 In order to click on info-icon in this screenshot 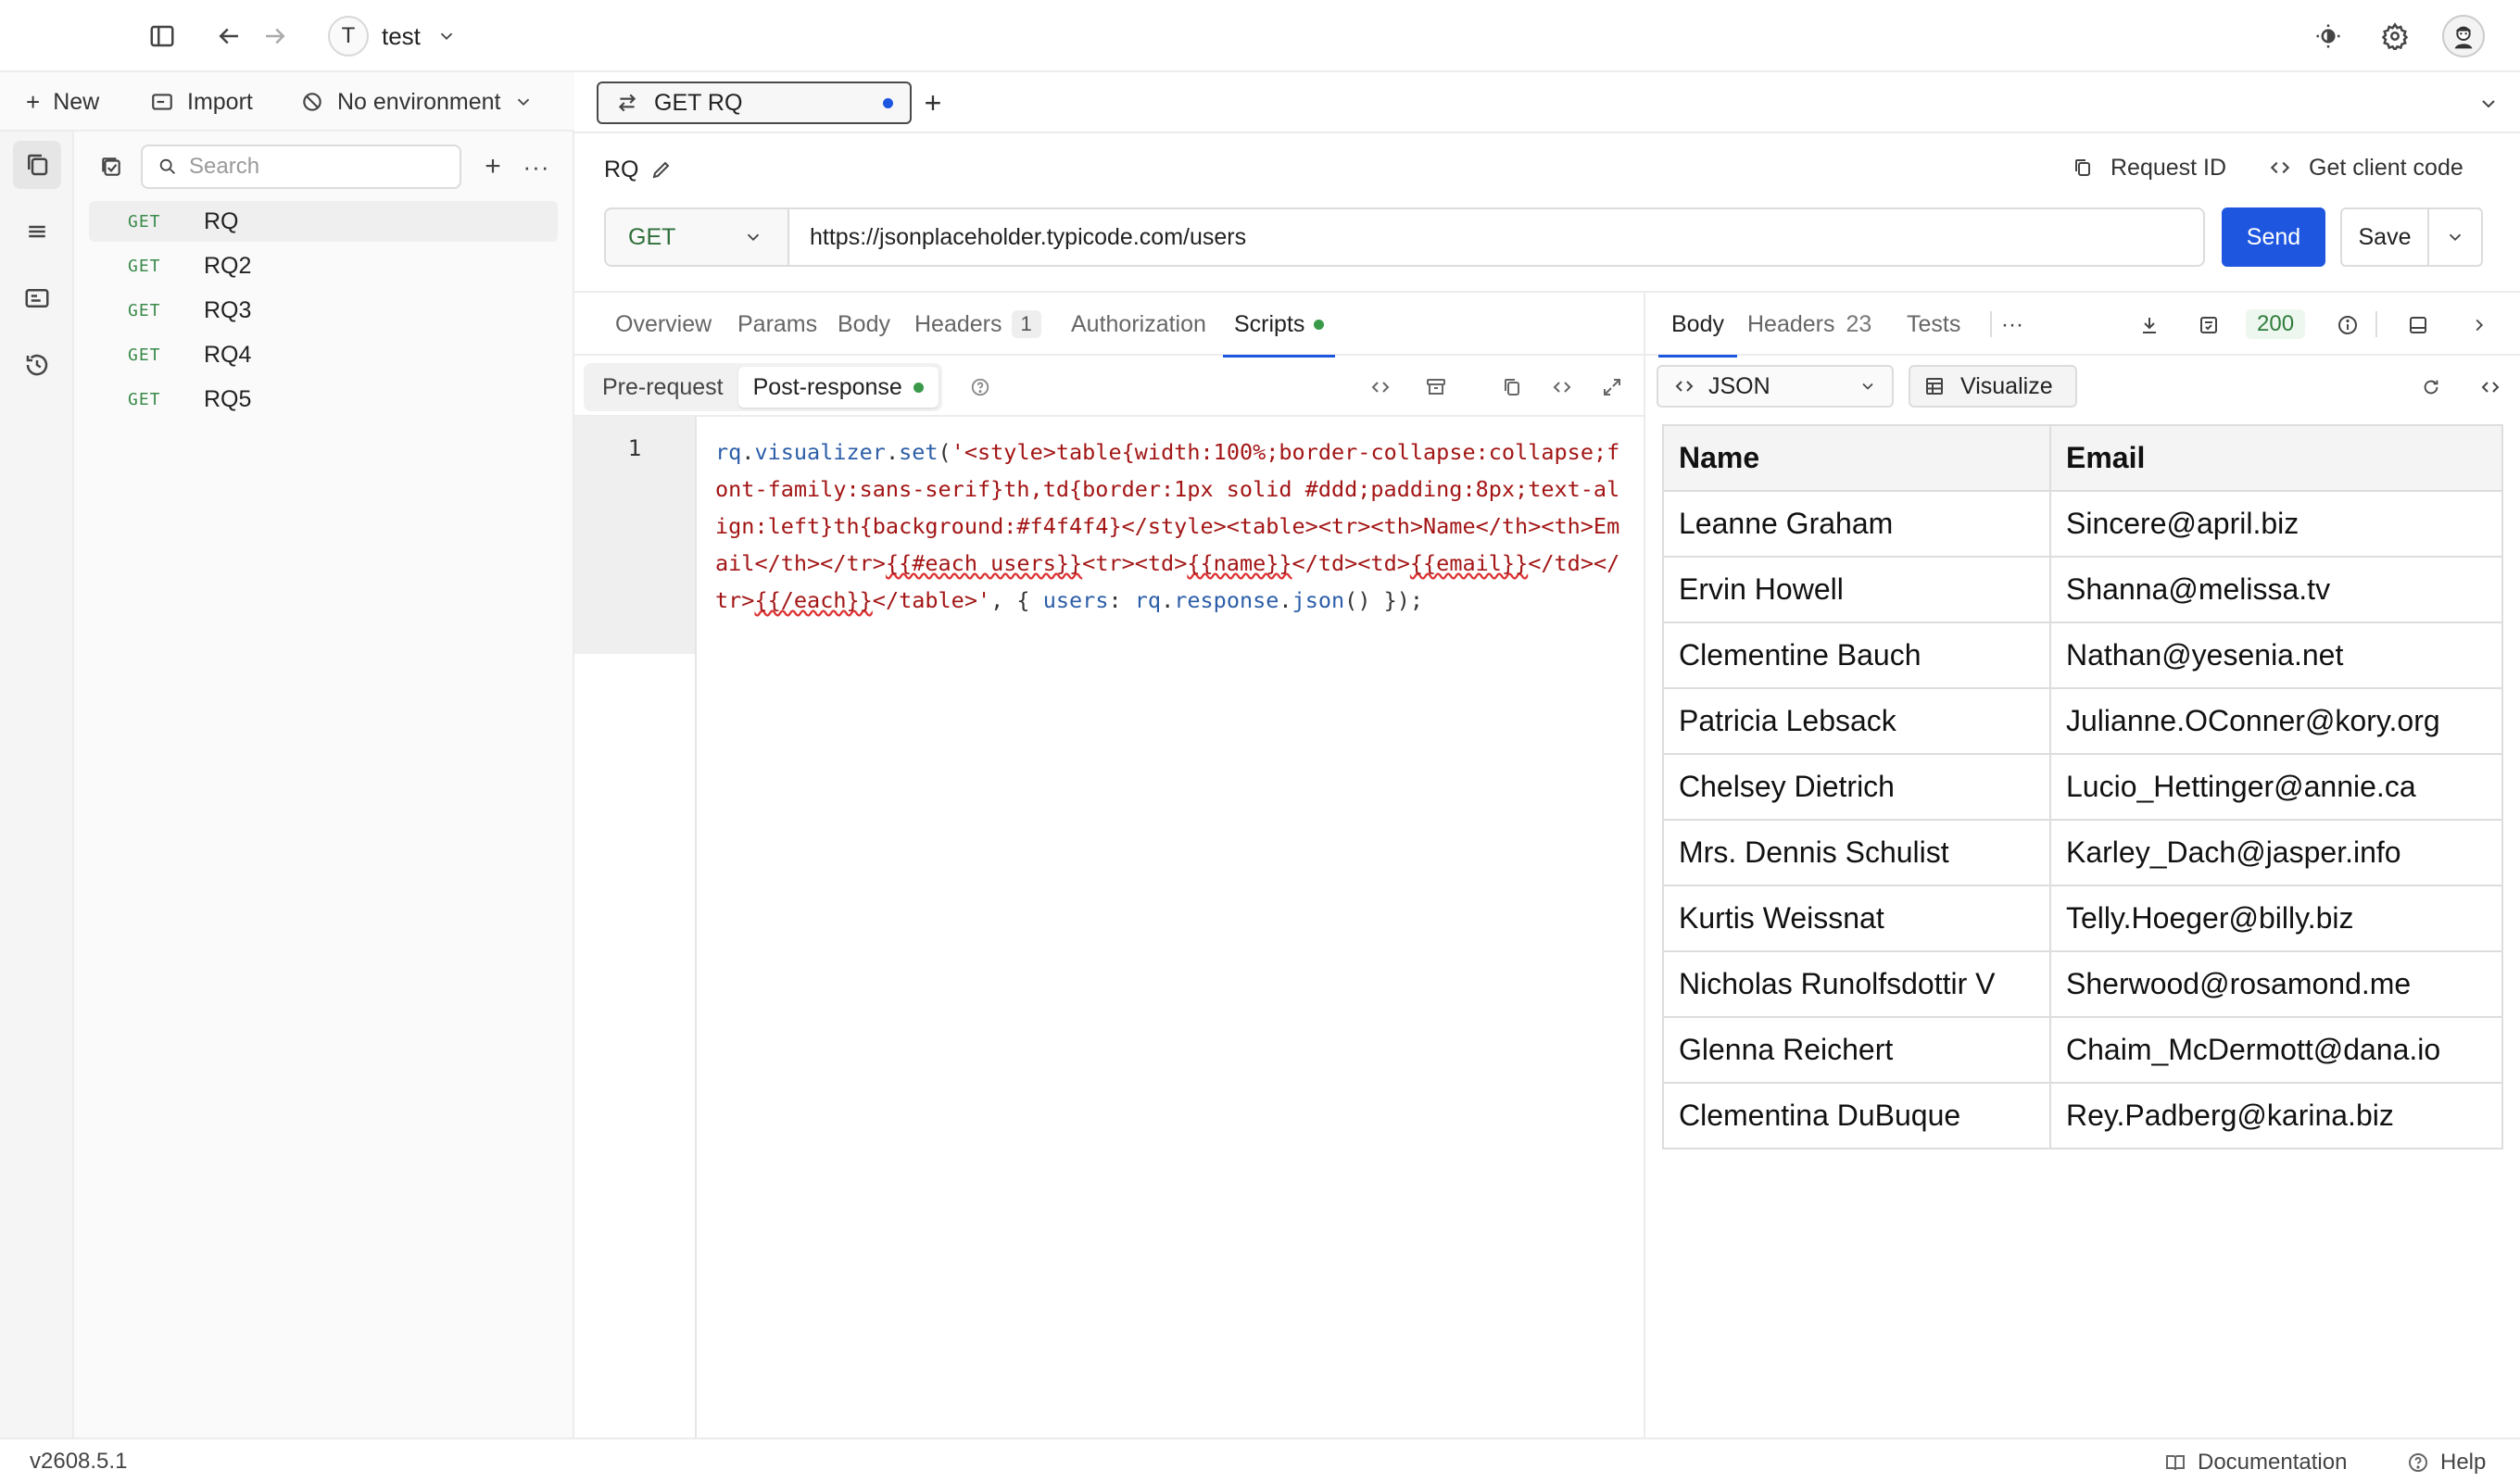, I will do `click(2347, 325)`.